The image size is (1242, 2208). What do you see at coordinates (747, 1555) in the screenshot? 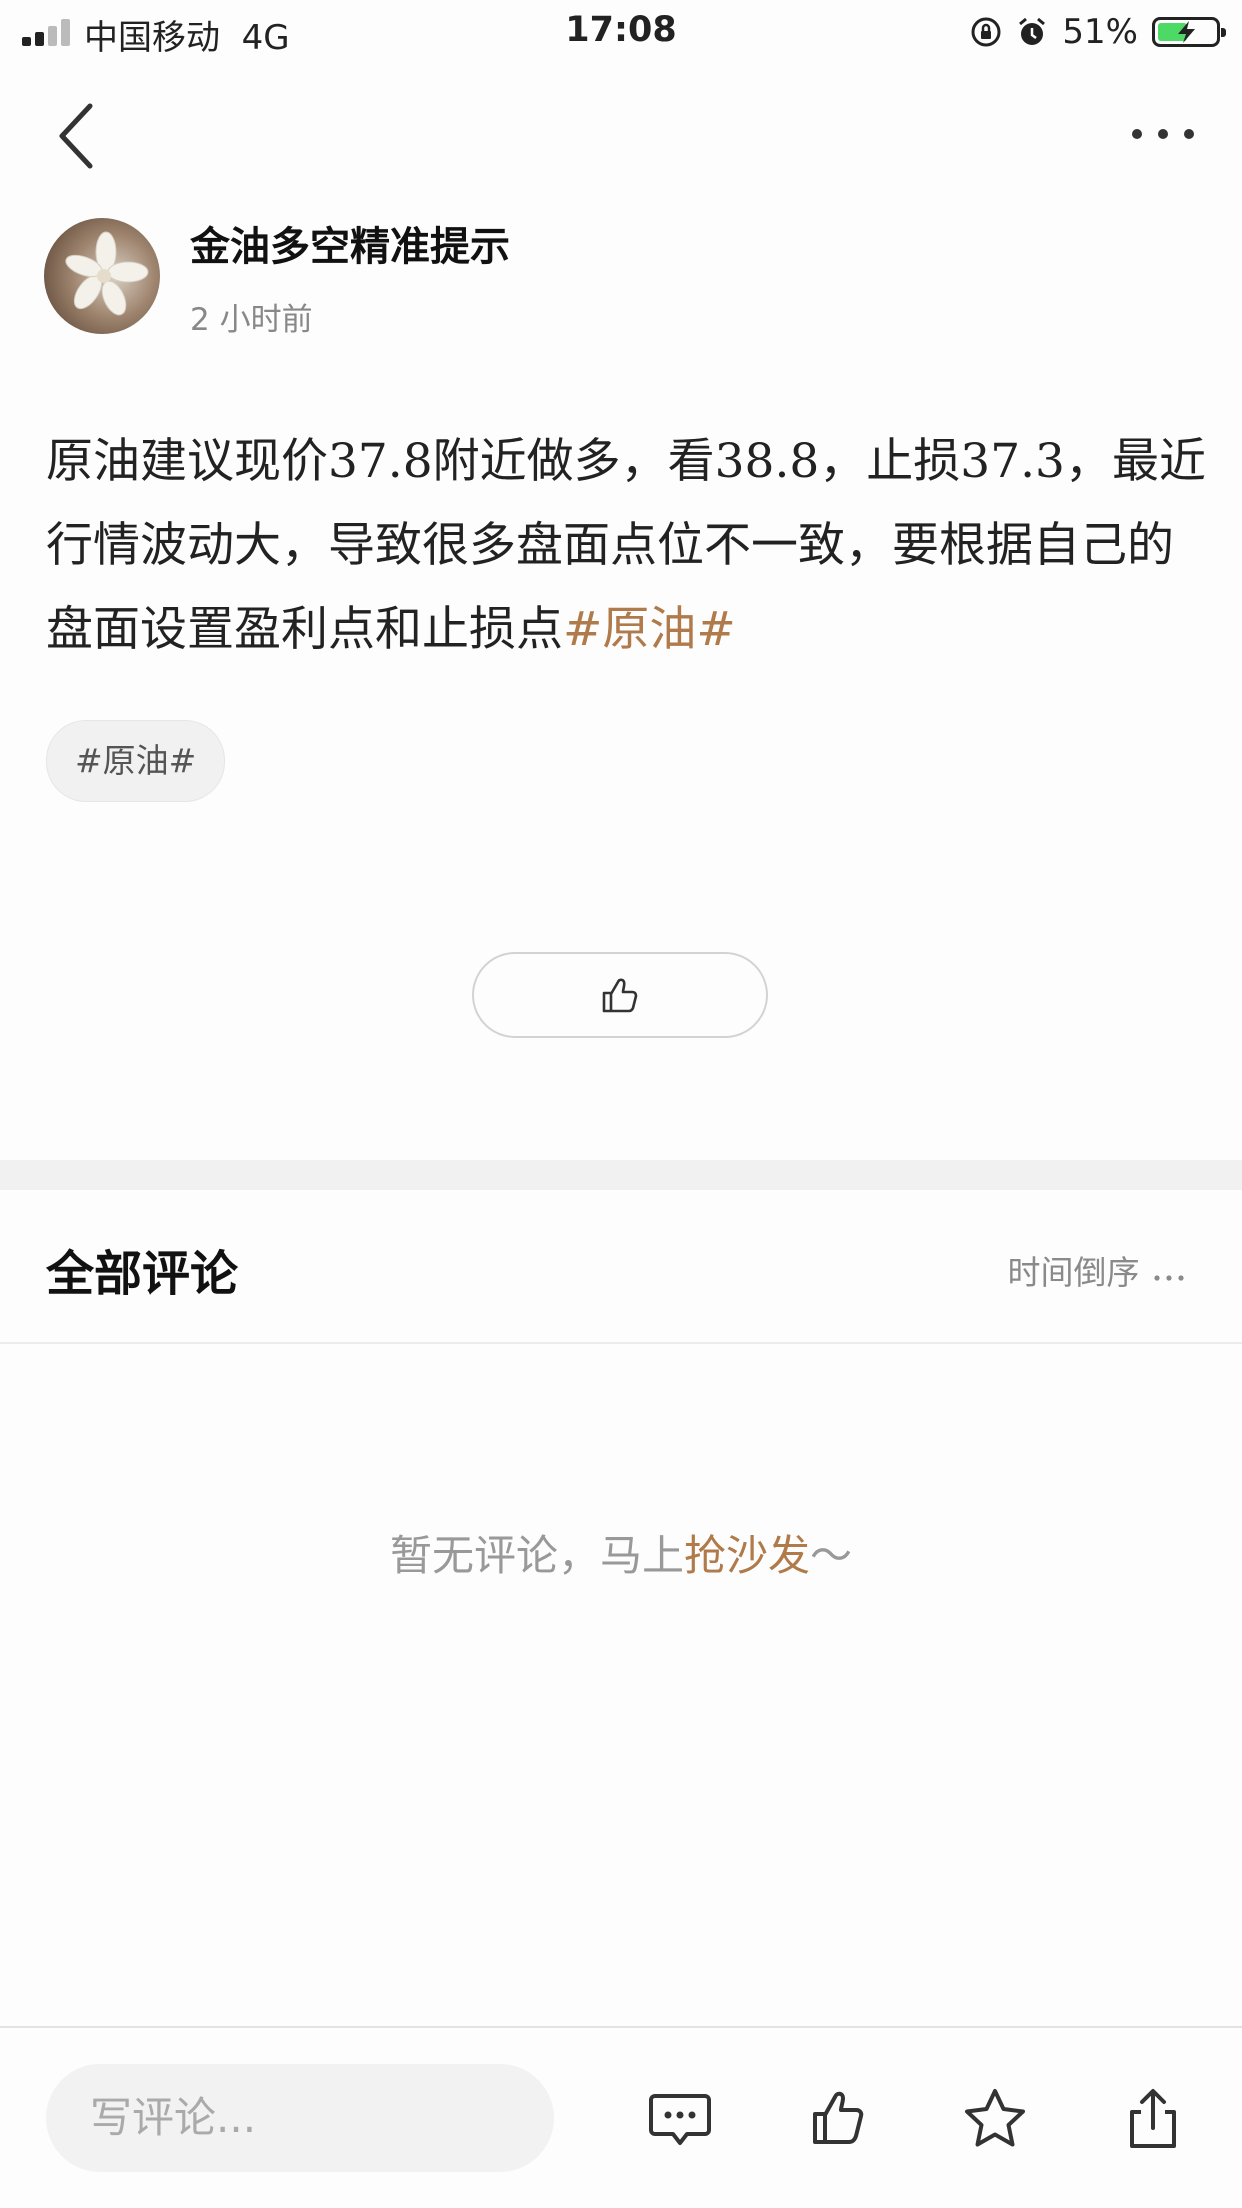
I see `first-comment-link: 抢沙发` at bounding box center [747, 1555].